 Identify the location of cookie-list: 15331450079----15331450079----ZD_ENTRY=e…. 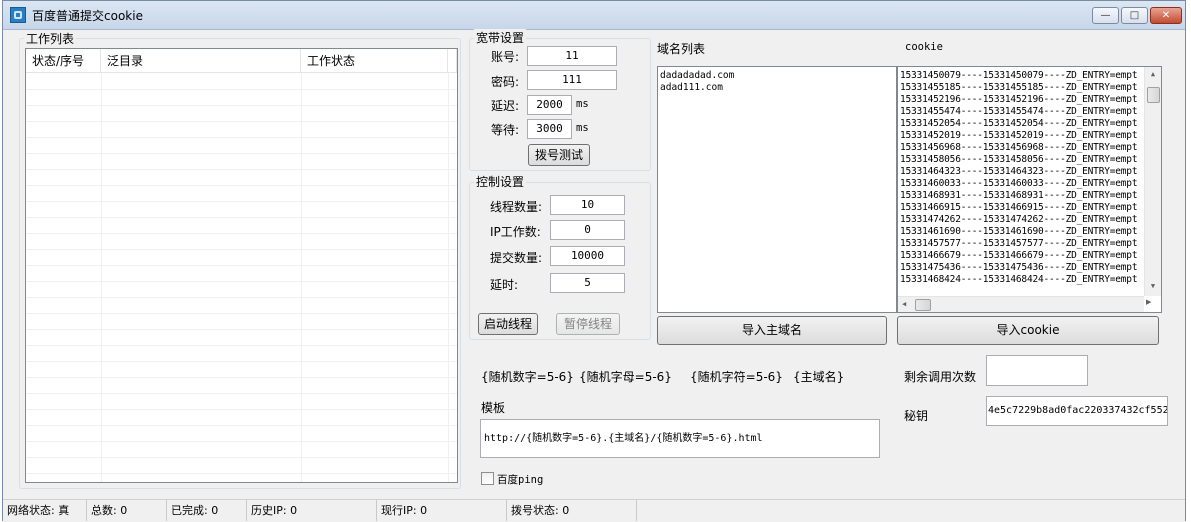
(1021, 180).